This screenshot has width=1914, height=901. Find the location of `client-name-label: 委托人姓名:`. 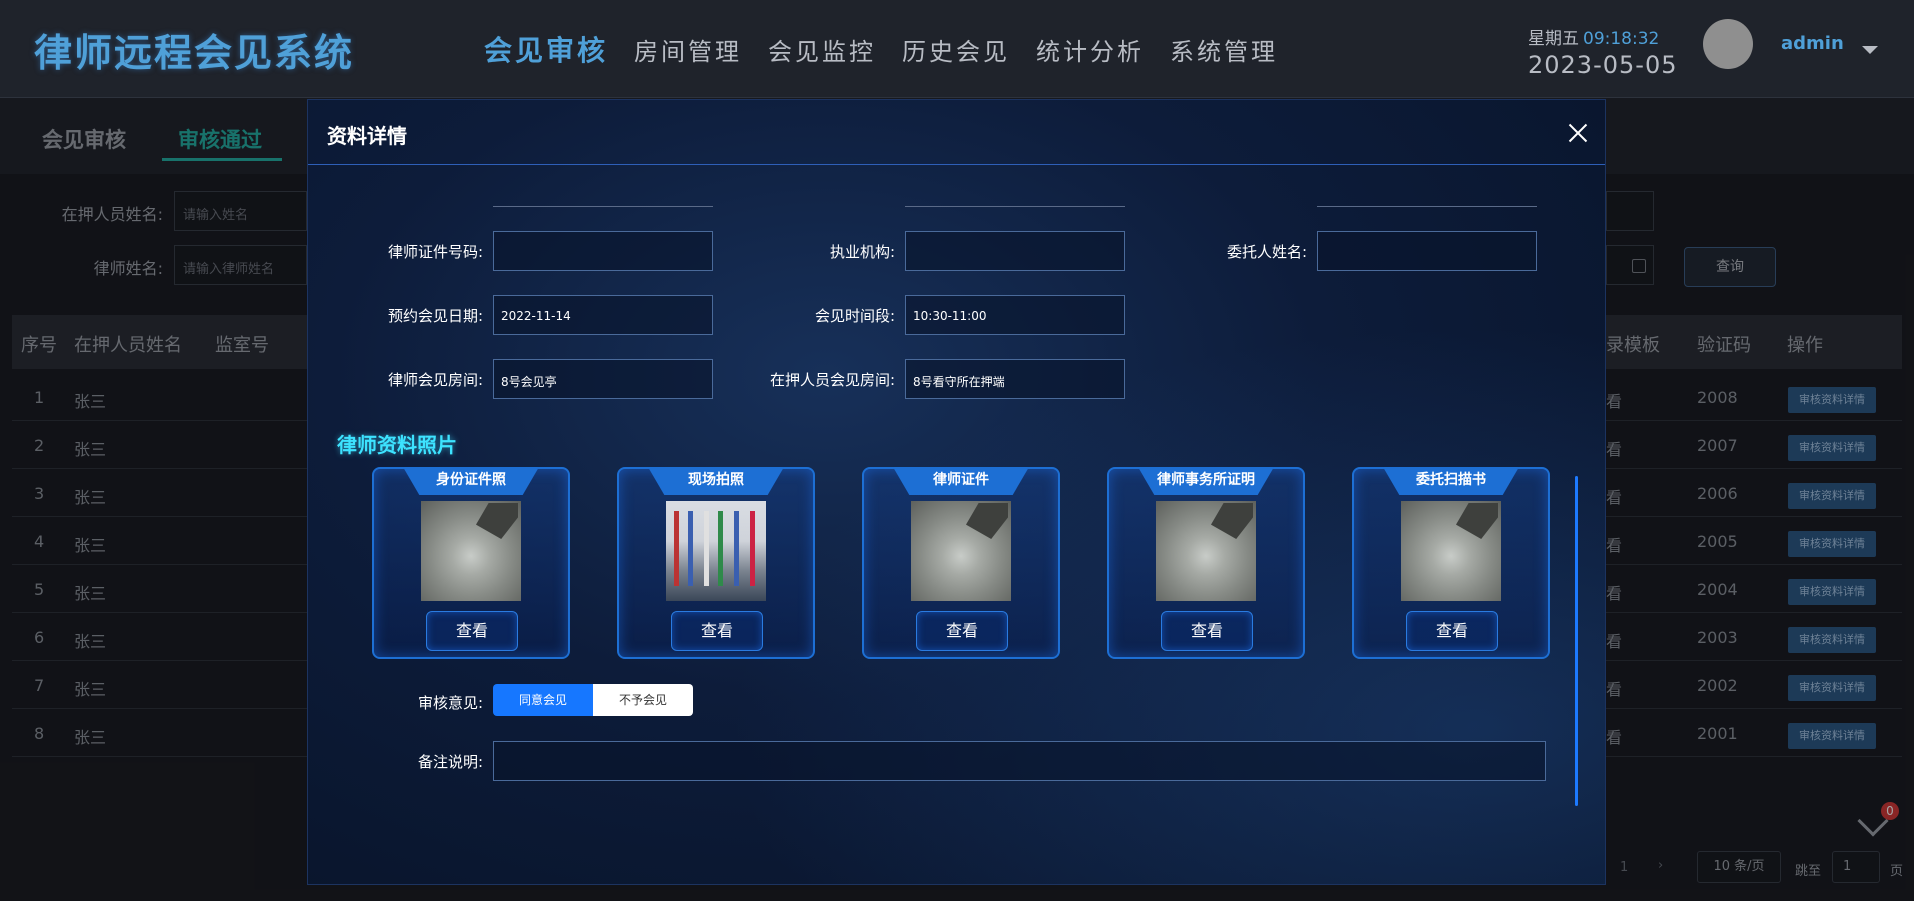

client-name-label: 委托人姓名: is located at coordinates (1266, 252).